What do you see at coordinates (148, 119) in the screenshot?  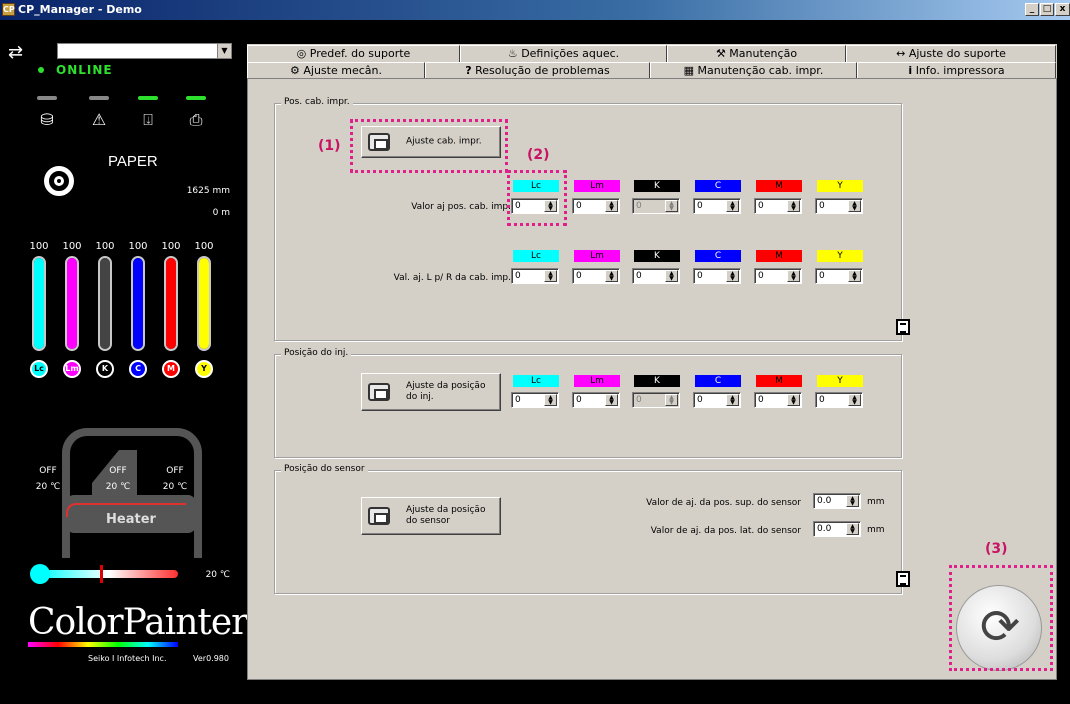 I see `ink-icon: ⍗` at bounding box center [148, 119].